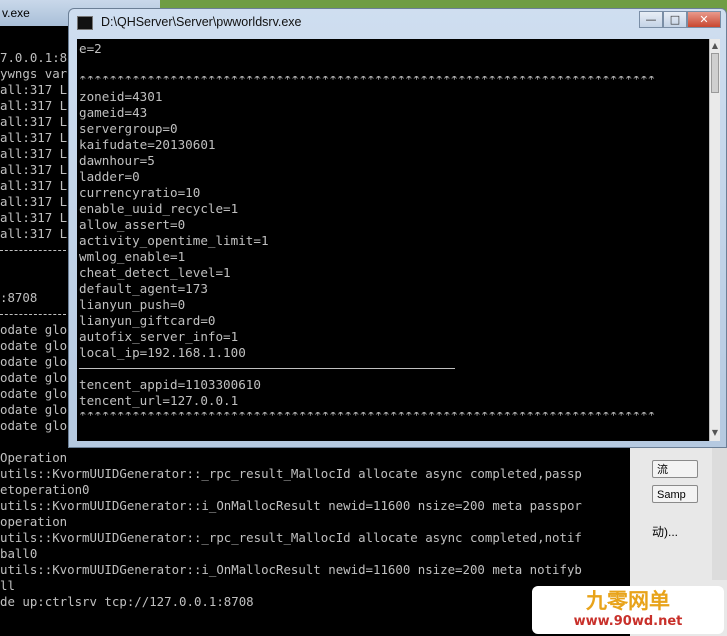 Image resolution: width=727 pixels, height=636 pixels. I want to click on console-line: tencent_appid=1103300610, so click(170, 384).